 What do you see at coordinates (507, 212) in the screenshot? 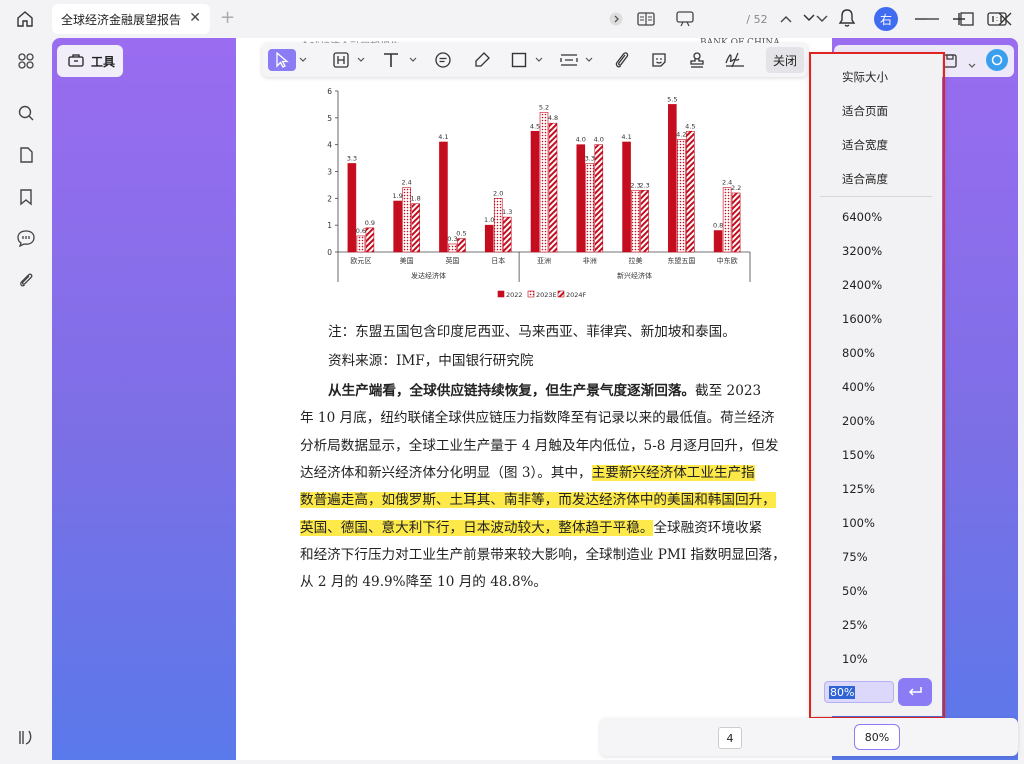
I see `data-label: 1.3` at bounding box center [507, 212].